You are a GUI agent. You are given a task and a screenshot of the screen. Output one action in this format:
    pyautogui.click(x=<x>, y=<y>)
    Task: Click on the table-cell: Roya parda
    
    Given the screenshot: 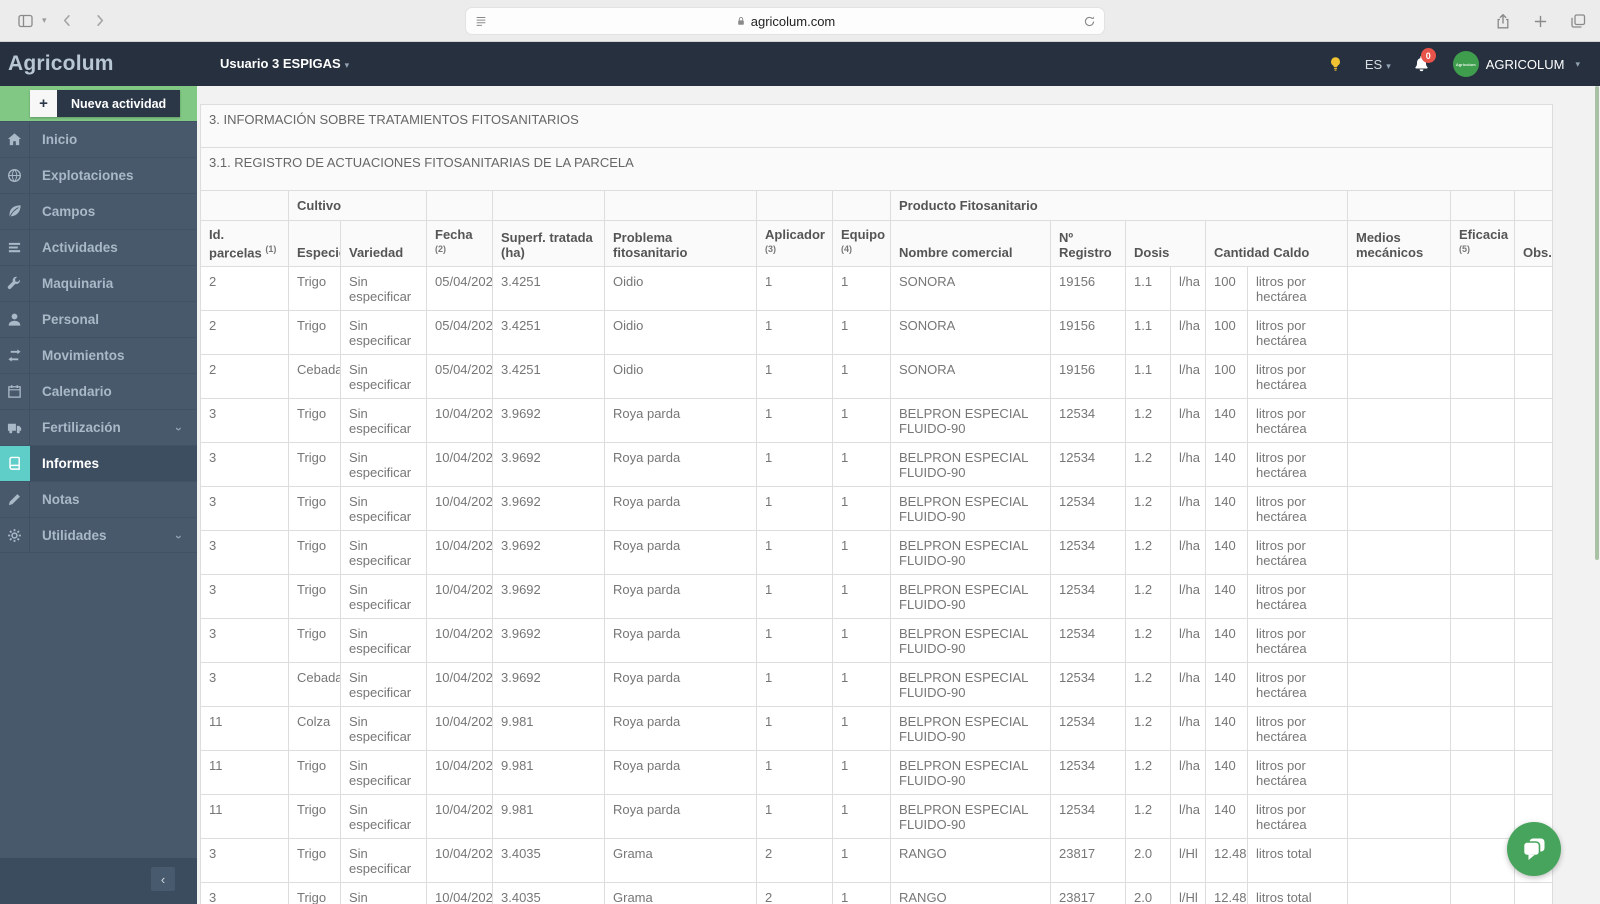 What is the action you would take?
    pyautogui.click(x=680, y=553)
    